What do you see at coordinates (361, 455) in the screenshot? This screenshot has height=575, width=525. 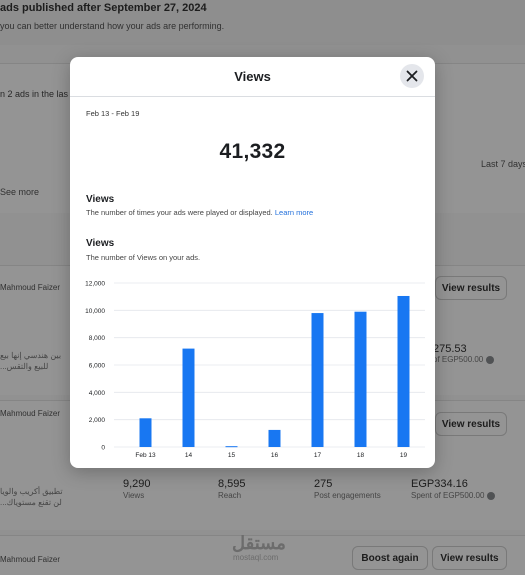 I see `x-tick-label: 18` at bounding box center [361, 455].